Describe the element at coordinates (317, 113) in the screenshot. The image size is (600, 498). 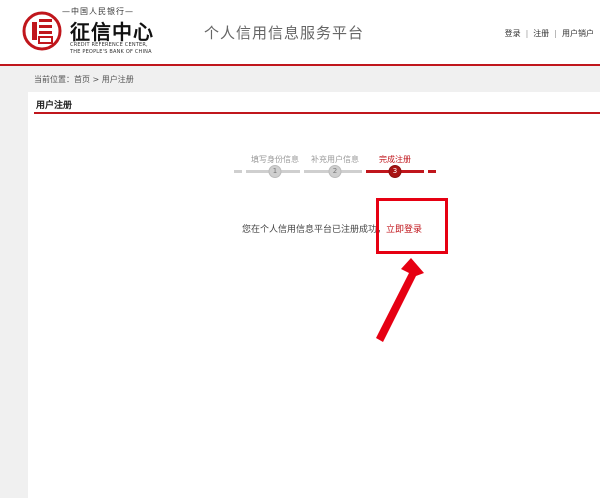
I see `panel-divider` at that location.